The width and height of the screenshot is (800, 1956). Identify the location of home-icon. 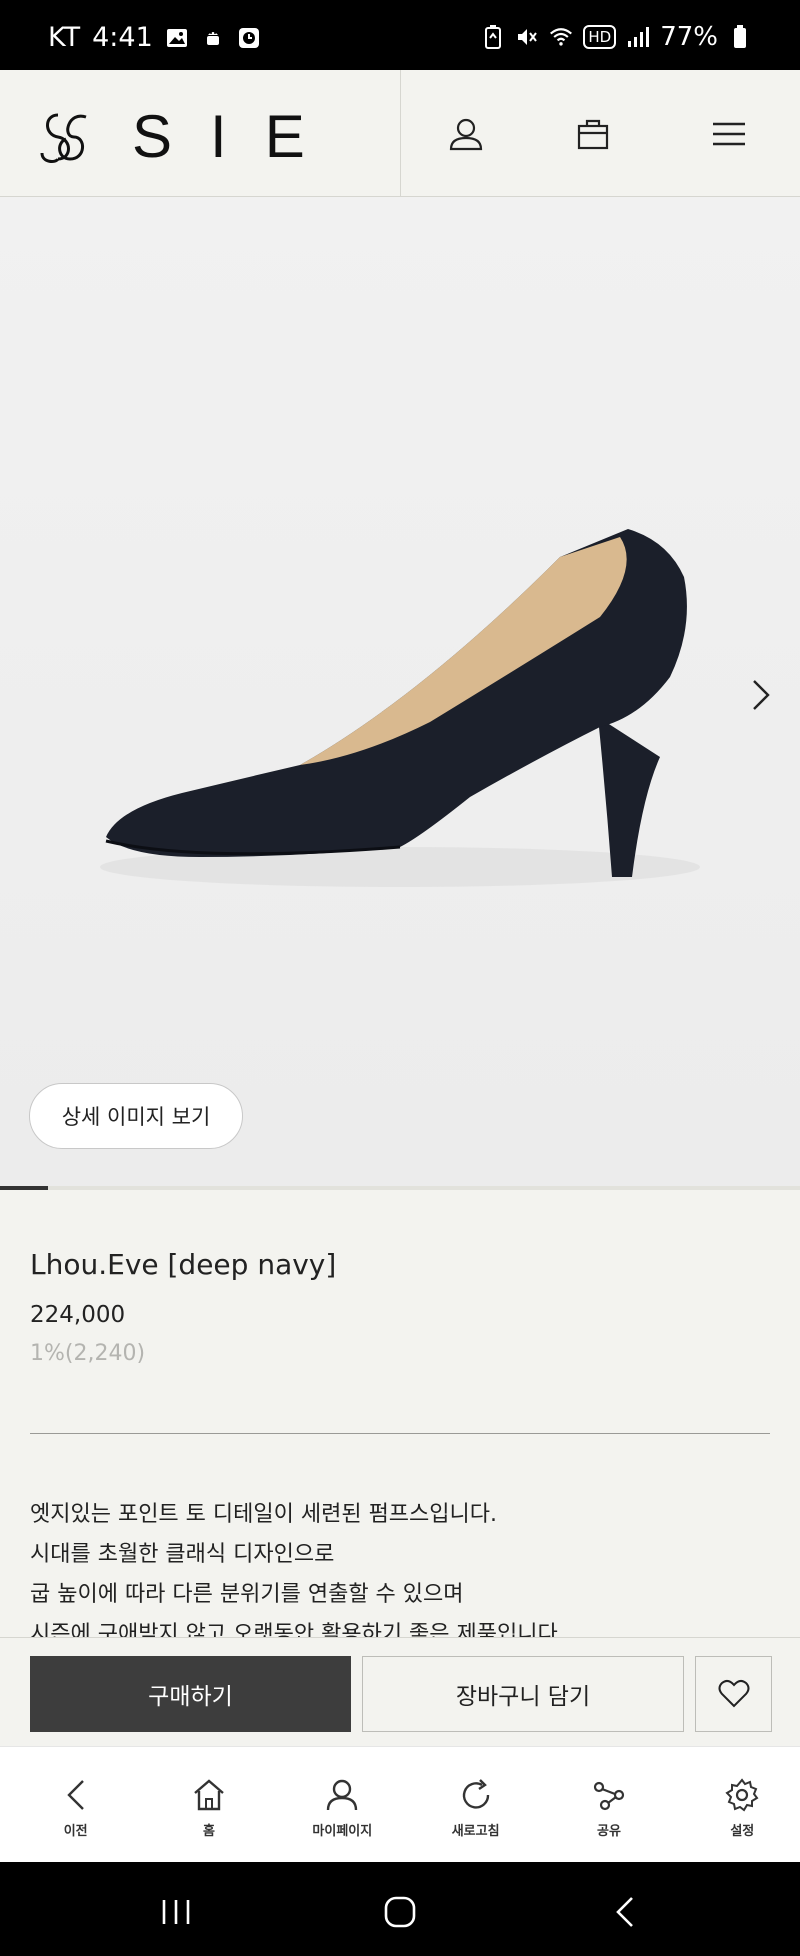
(209, 1795).